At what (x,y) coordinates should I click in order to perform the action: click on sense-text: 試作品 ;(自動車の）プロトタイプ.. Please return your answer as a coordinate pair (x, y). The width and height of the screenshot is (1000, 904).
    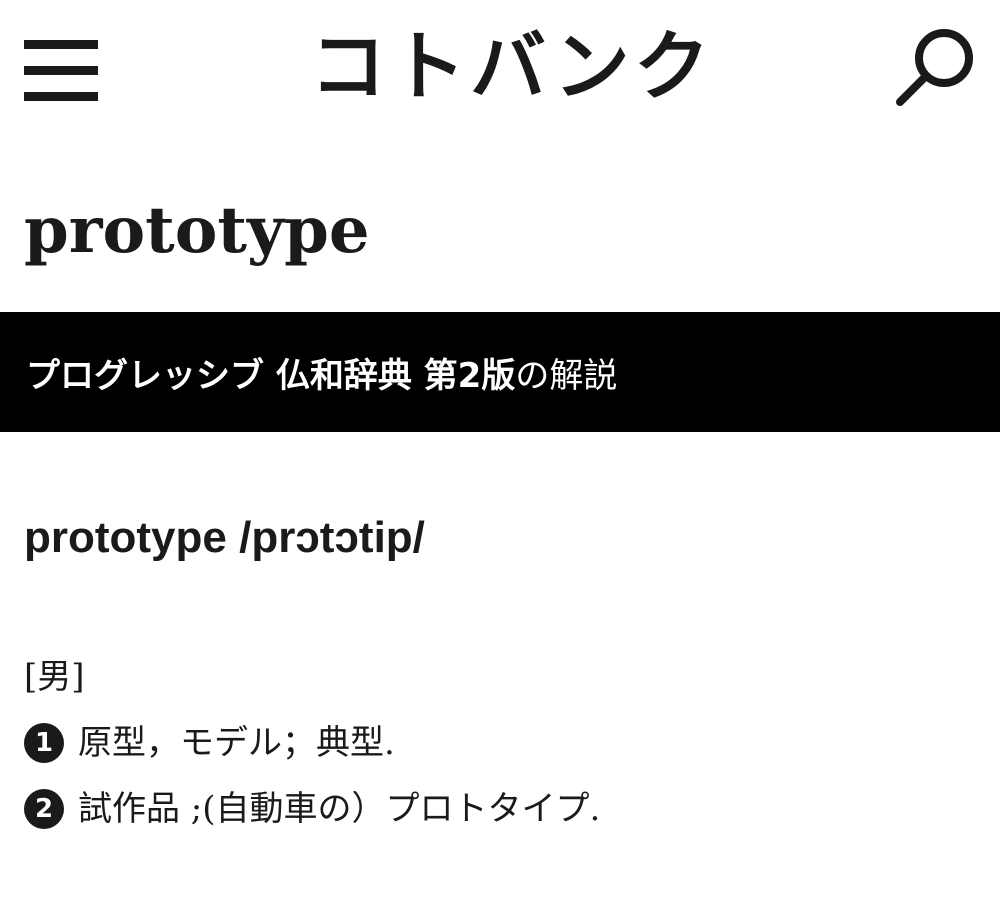
    Looking at the image, I should click on (339, 809).